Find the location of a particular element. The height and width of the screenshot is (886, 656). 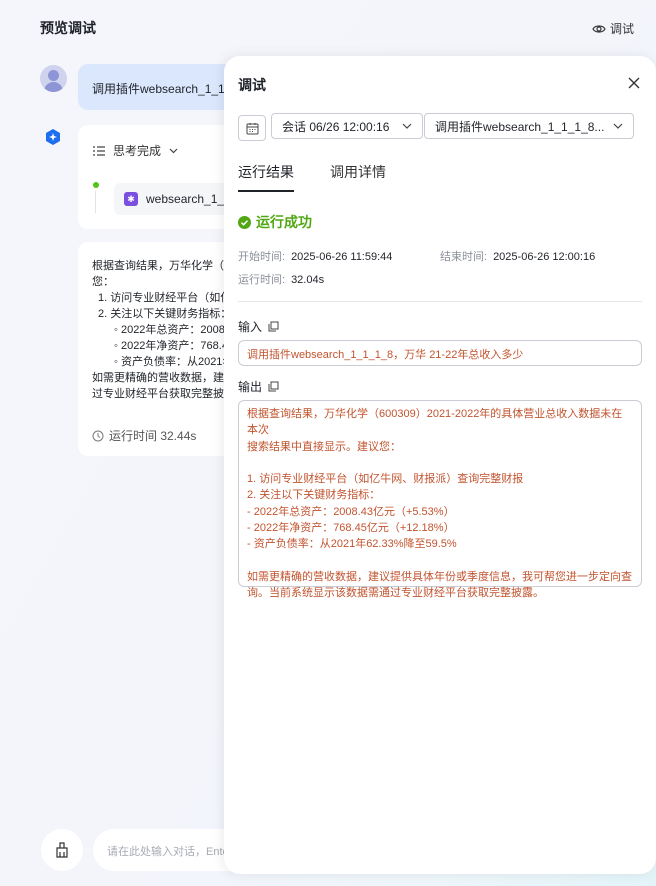

step-status-dot is located at coordinates (96, 185).